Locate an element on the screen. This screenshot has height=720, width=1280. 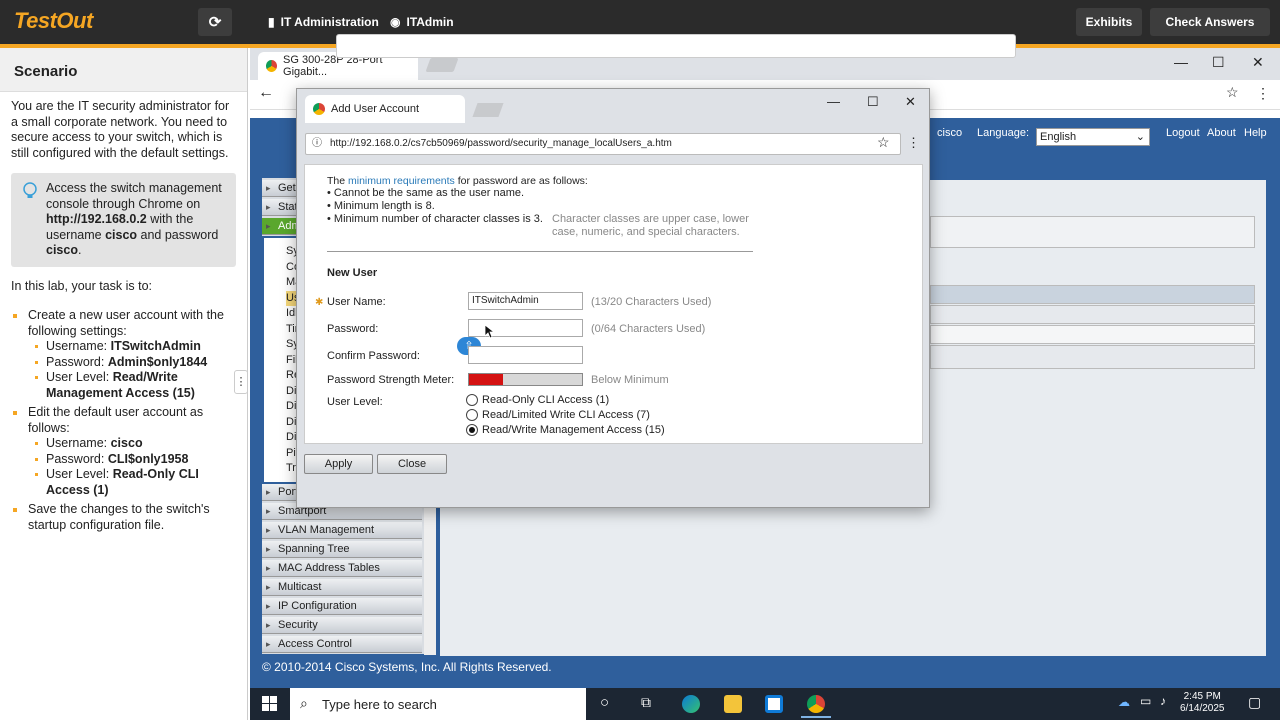
nav-item-ip-config: IP Configuration is located at coordinates (342, 606).